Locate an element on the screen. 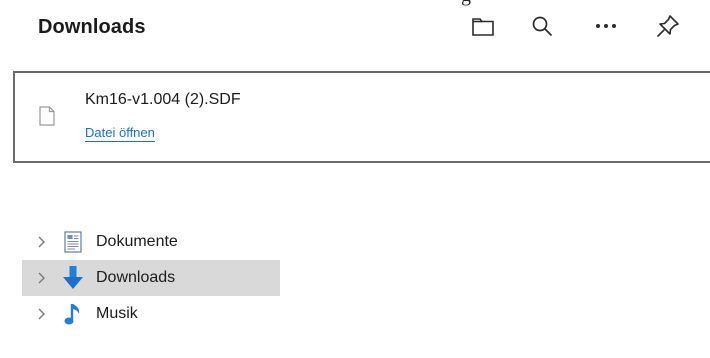  pin-icon is located at coordinates (668, 26).